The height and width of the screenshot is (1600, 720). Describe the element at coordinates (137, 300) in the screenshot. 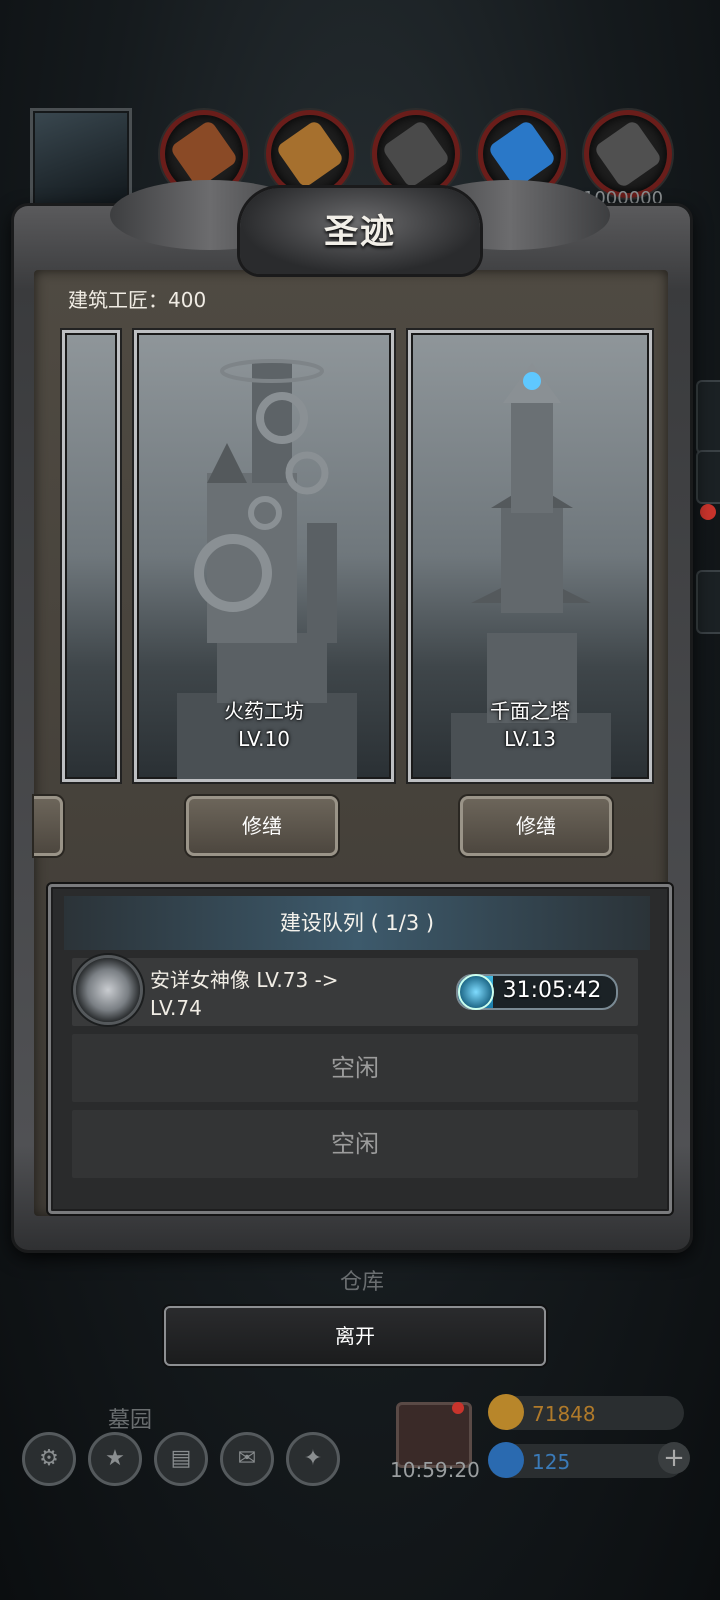

I see `builder-count: 建筑工匠：400` at that location.